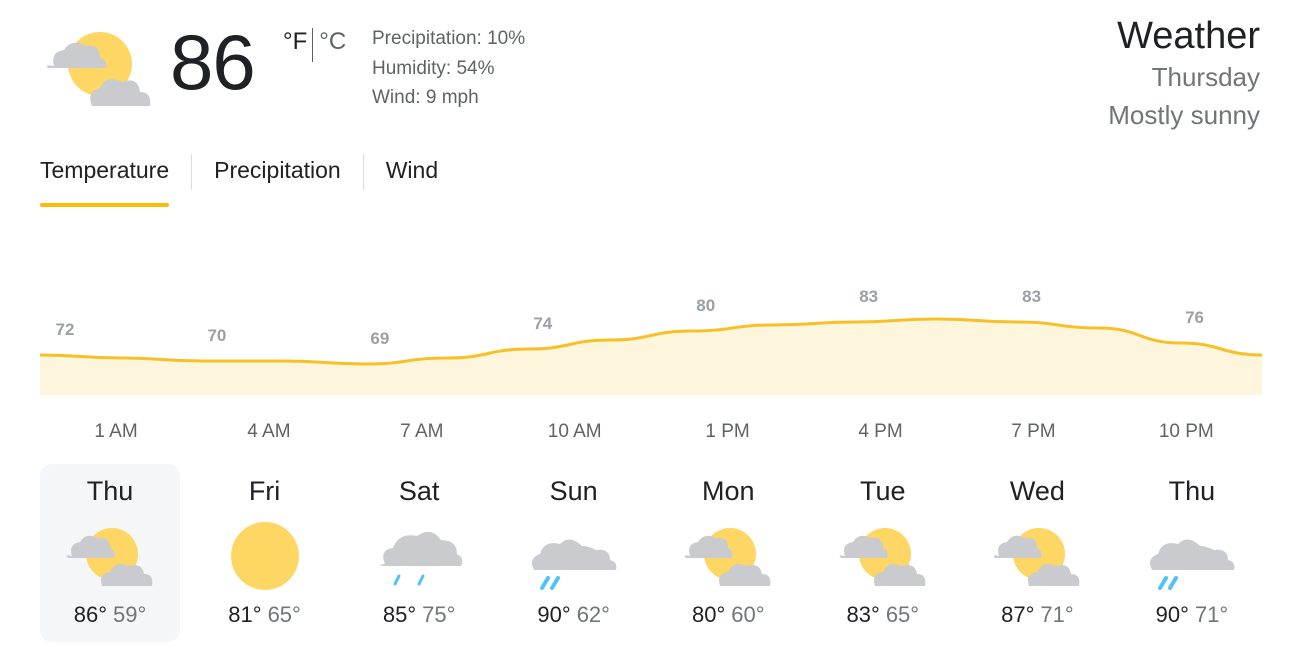 The image size is (1292, 657). I want to click on low-temperature: 59°, so click(130, 614).